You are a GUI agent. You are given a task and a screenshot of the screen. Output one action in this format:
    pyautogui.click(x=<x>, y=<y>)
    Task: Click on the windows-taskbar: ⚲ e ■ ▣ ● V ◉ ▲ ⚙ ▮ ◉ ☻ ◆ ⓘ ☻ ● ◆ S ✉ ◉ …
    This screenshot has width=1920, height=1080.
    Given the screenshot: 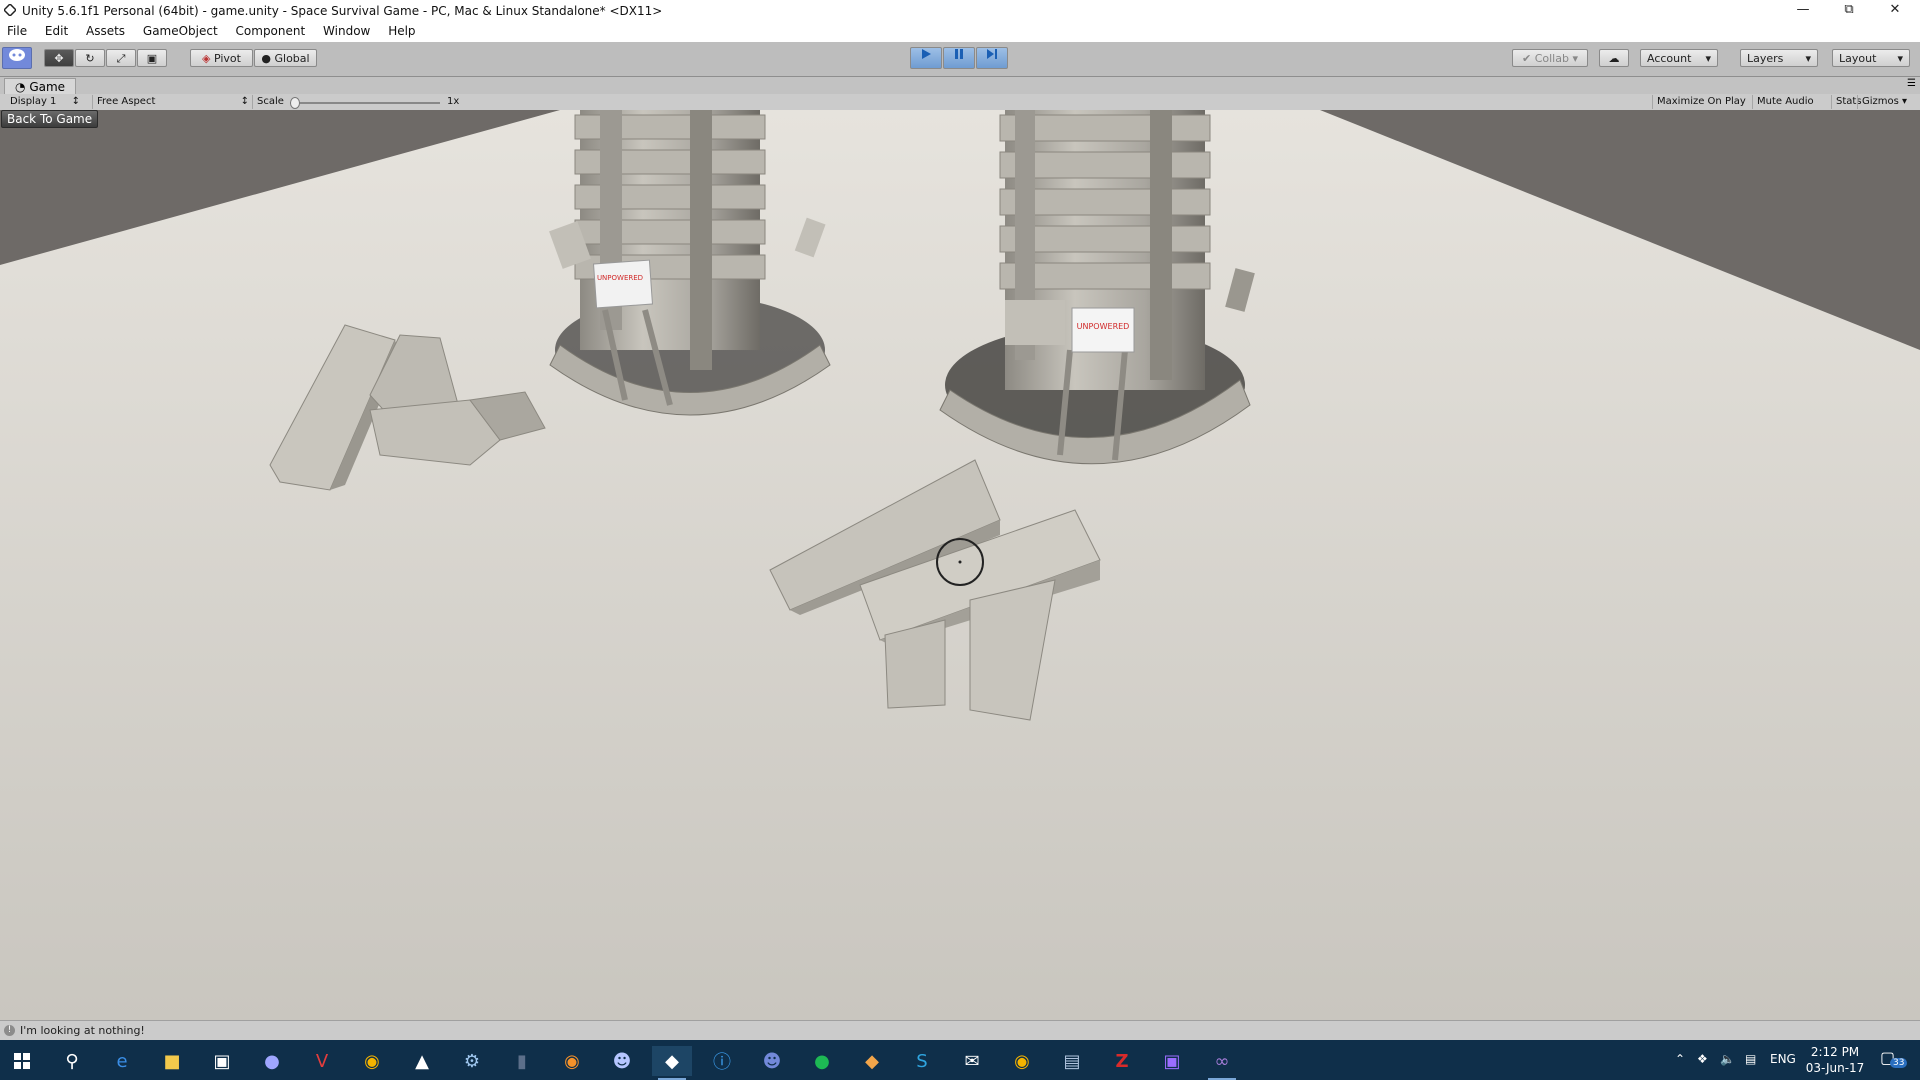 What is the action you would take?
    pyautogui.click(x=960, y=1060)
    